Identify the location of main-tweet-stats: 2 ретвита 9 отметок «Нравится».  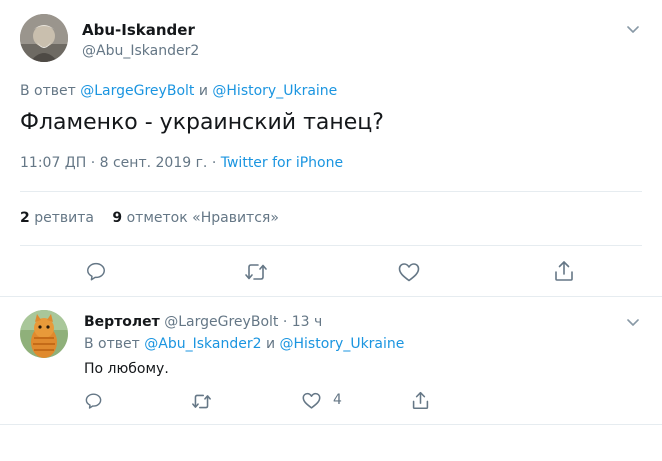
(149, 218).